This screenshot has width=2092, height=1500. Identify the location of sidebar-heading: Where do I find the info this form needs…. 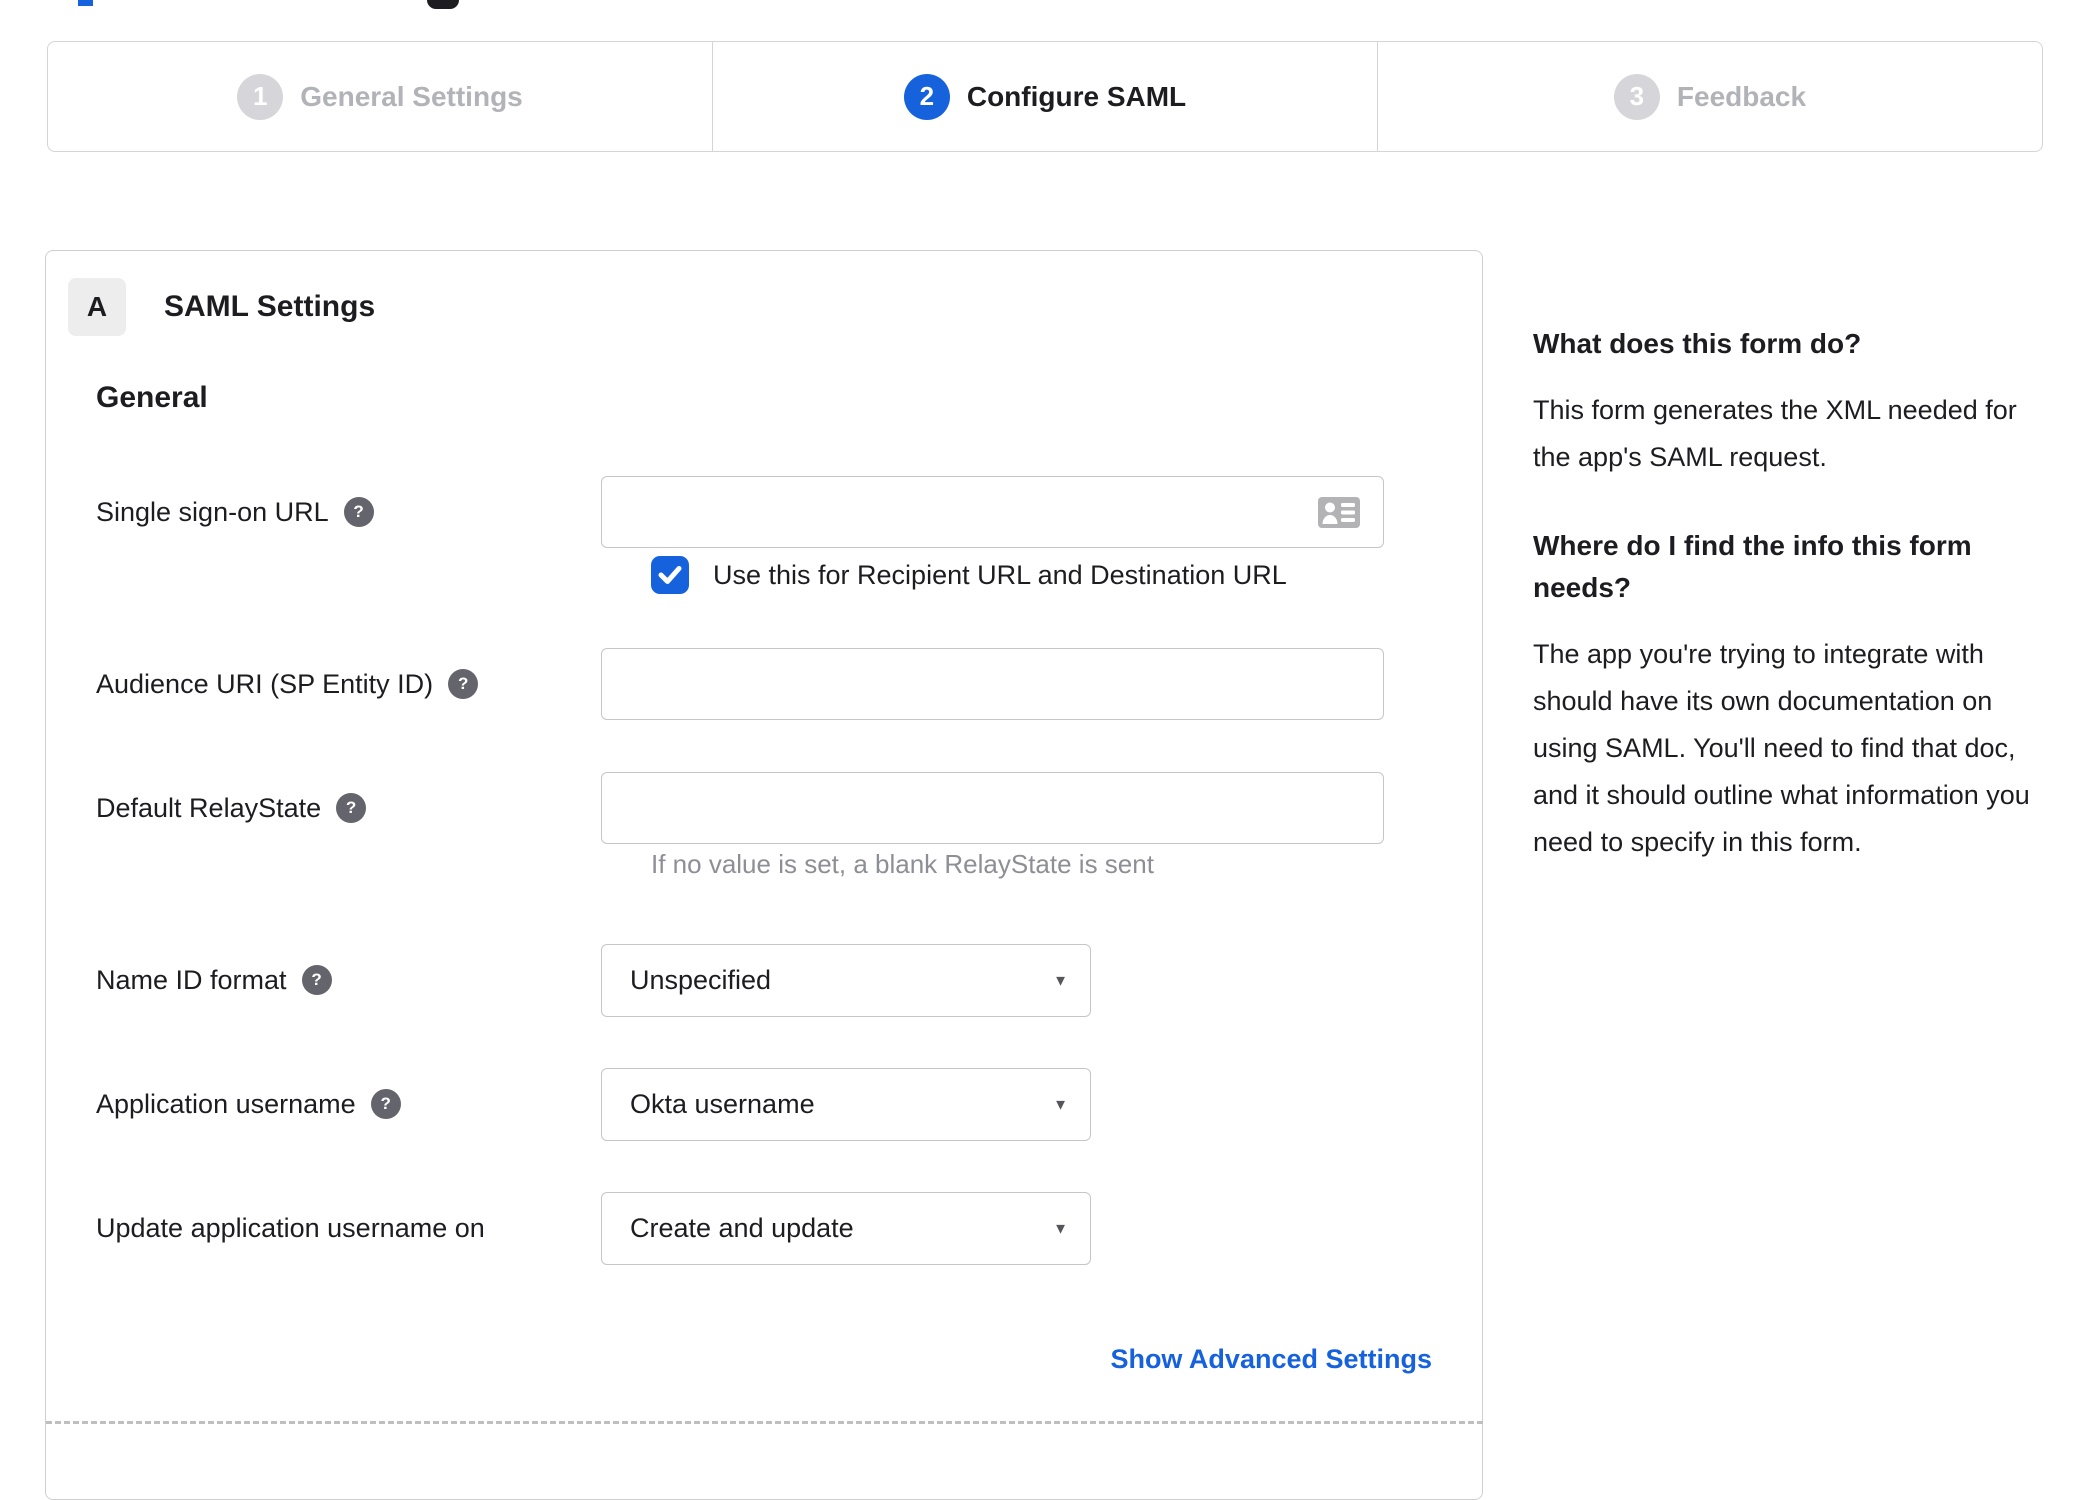
(1752, 566).